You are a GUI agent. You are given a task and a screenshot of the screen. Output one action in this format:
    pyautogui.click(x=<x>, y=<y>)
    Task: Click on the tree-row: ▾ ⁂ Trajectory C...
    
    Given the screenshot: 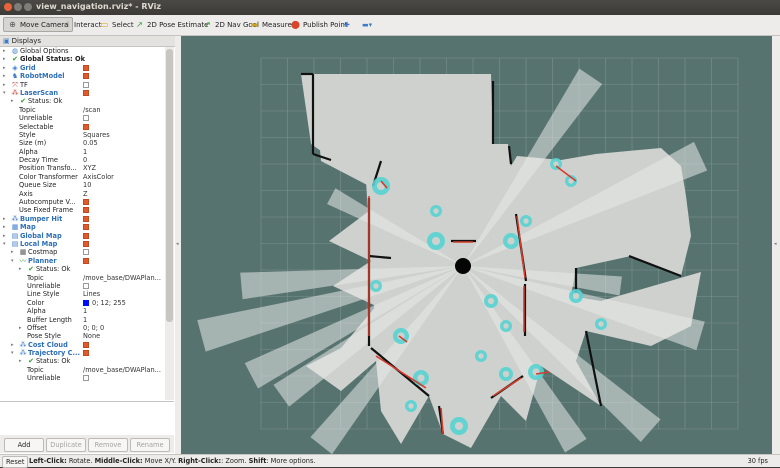 What is the action you would take?
    pyautogui.click(x=82, y=353)
    